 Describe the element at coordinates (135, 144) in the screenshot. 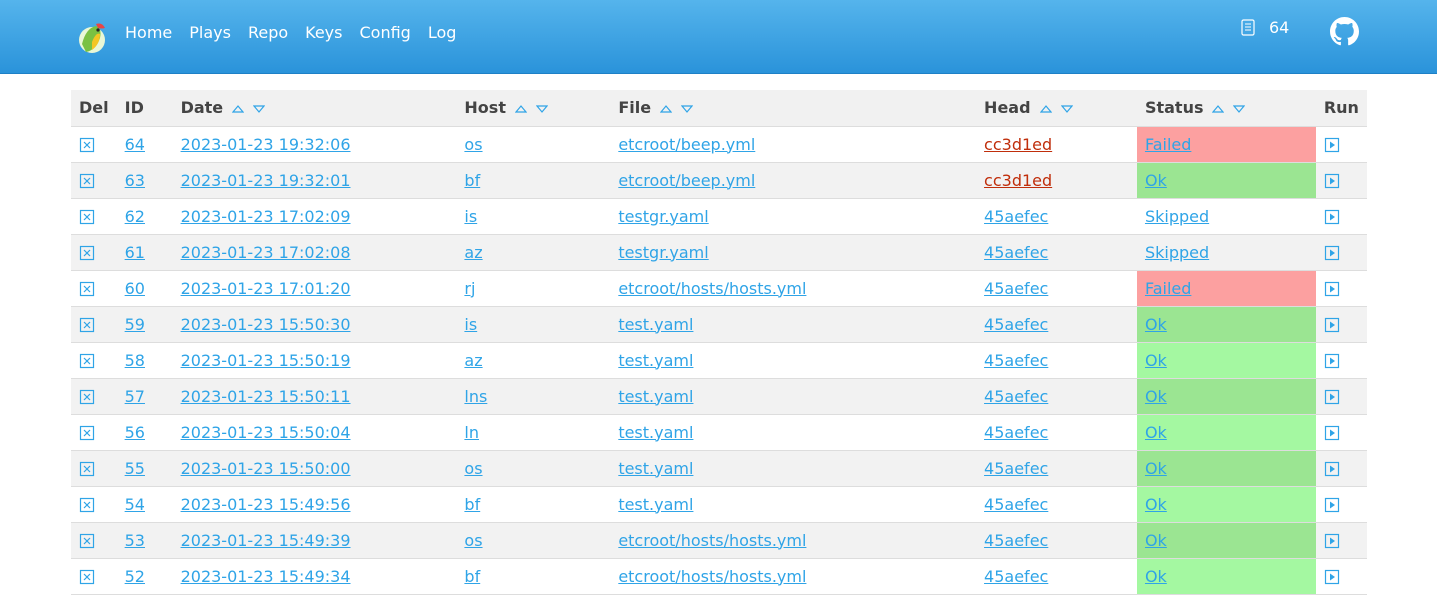

I see `run-id-link: 64` at that location.